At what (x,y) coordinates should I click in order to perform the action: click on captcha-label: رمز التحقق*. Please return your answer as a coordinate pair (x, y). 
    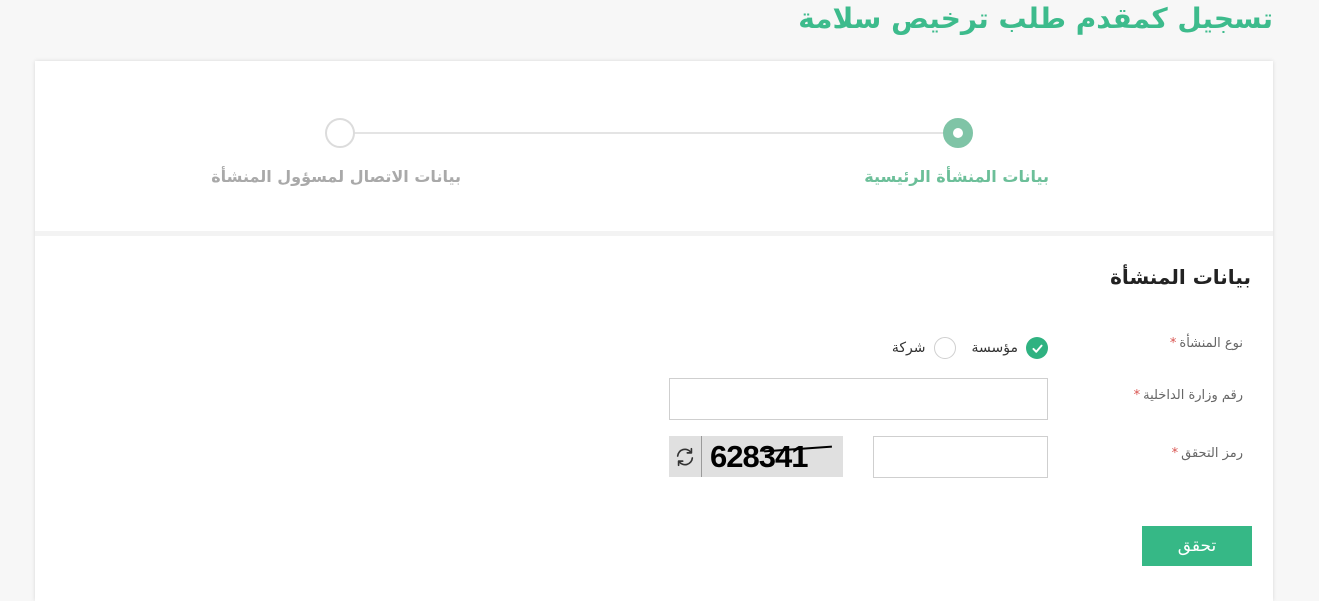
    Looking at the image, I should click on (1207, 453).